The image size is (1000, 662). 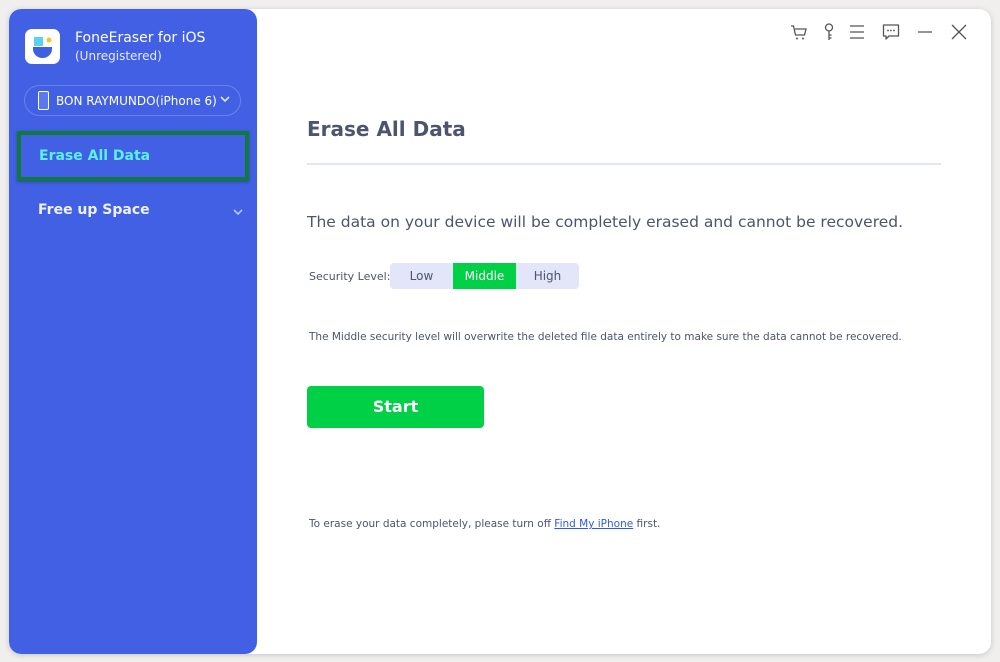 I want to click on security-level-selector: Low Middle High, so click(x=484, y=276).